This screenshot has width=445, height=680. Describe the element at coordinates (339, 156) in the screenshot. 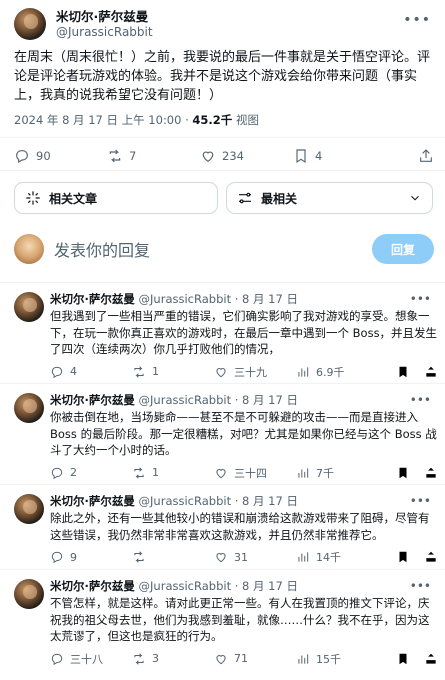

I see `bookmark-action: 4` at that location.